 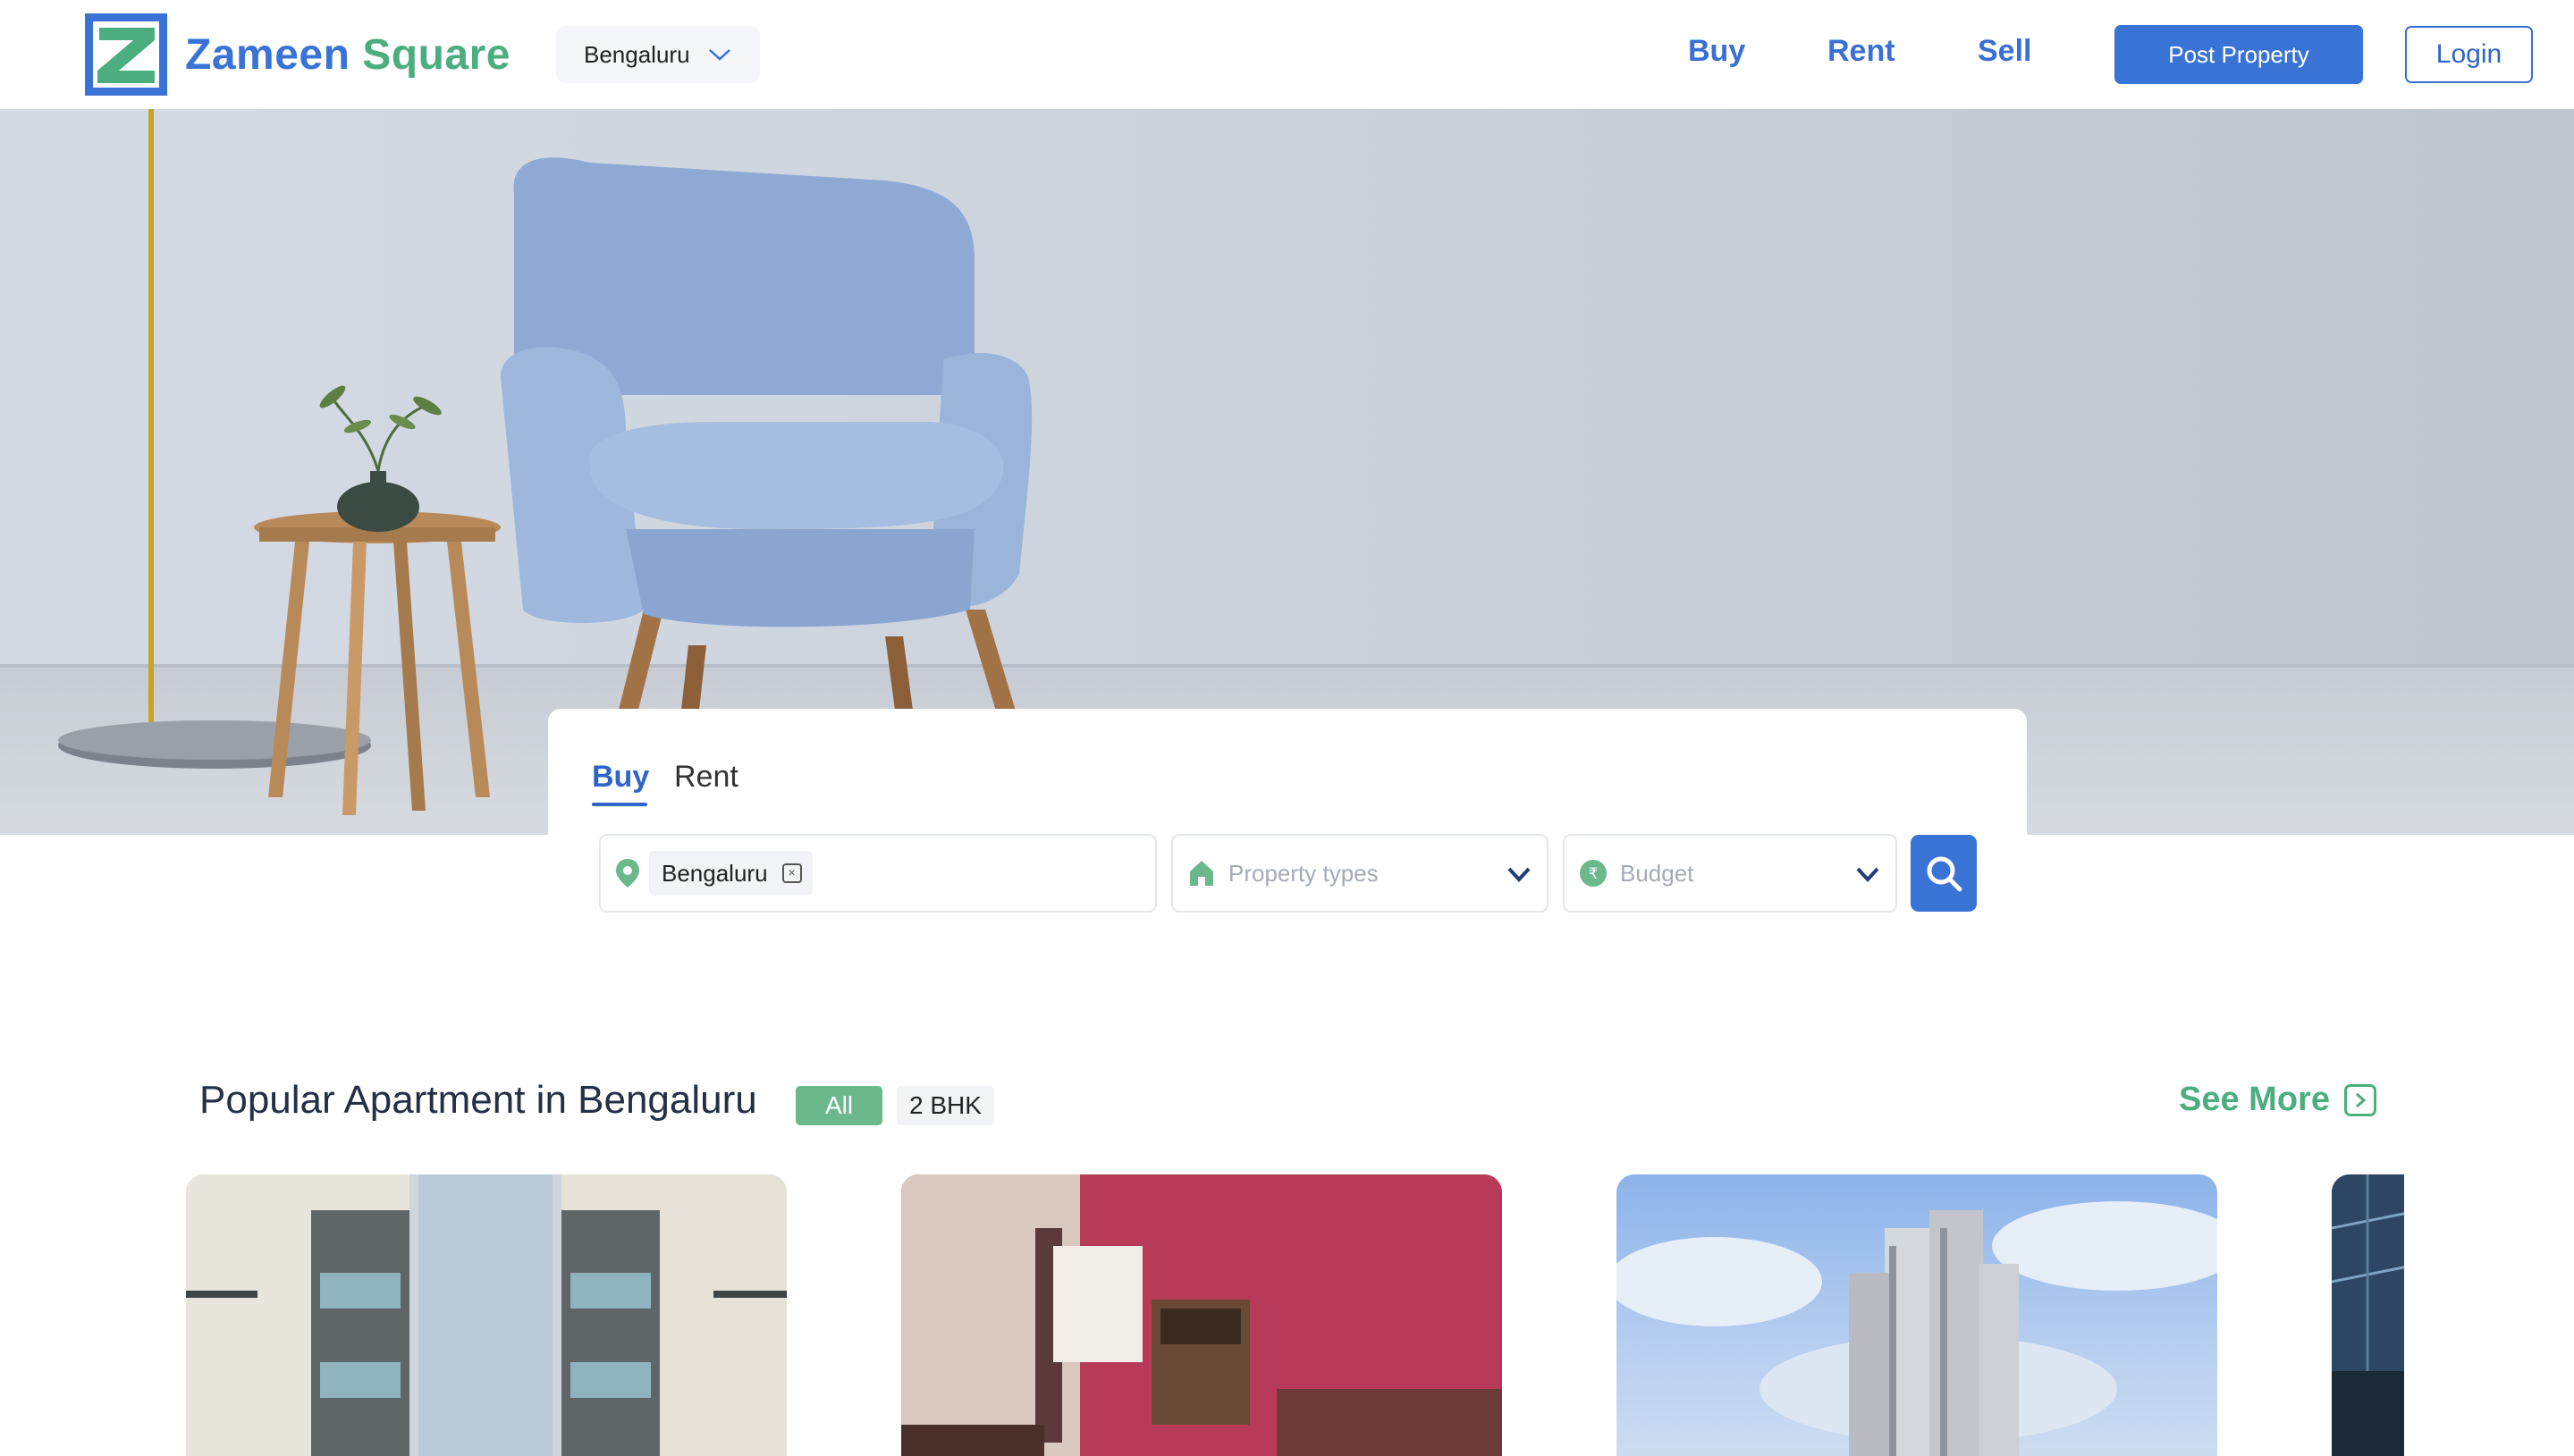 What do you see at coordinates (715, 873) in the screenshot?
I see `location-chip-label: Bengaluru` at bounding box center [715, 873].